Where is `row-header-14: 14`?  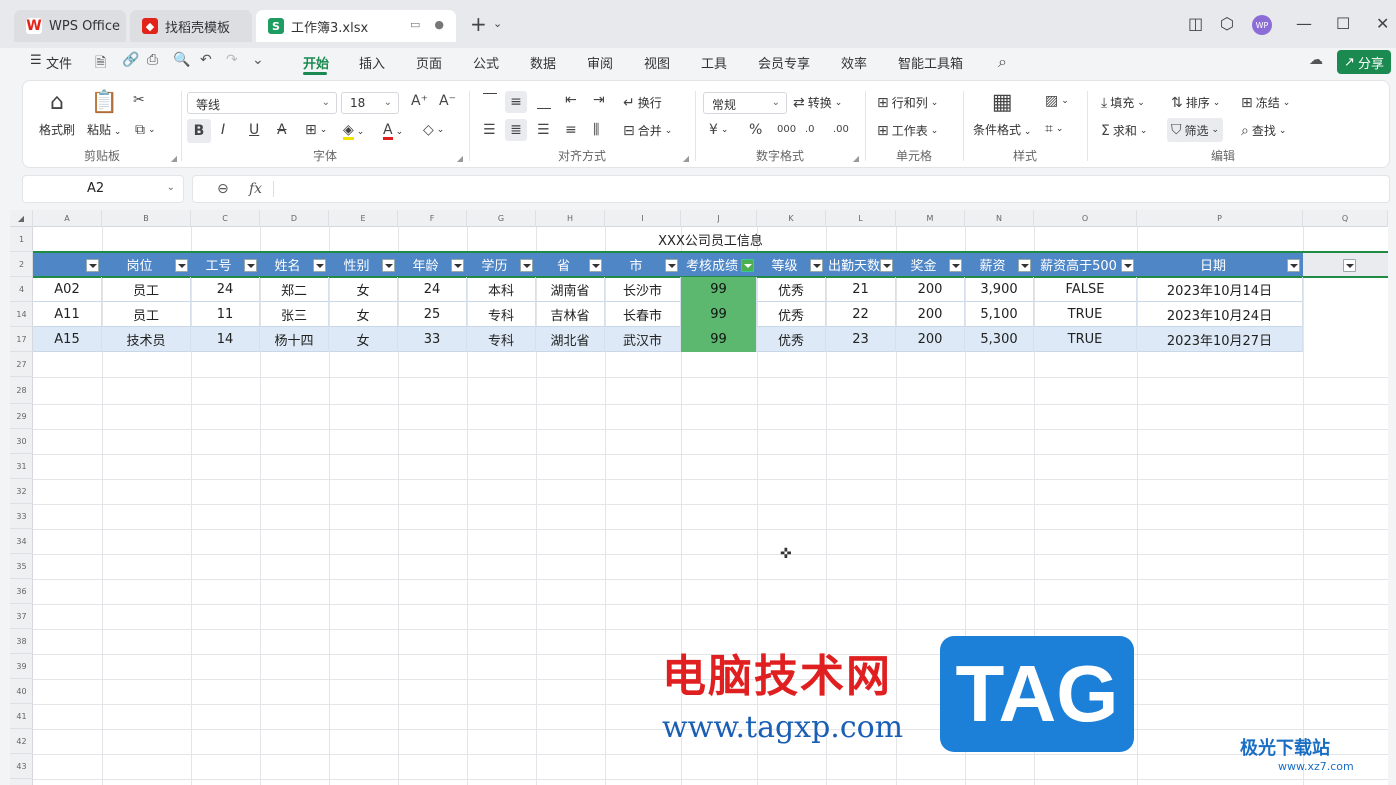 row-header-14: 14 is located at coordinates (21, 314).